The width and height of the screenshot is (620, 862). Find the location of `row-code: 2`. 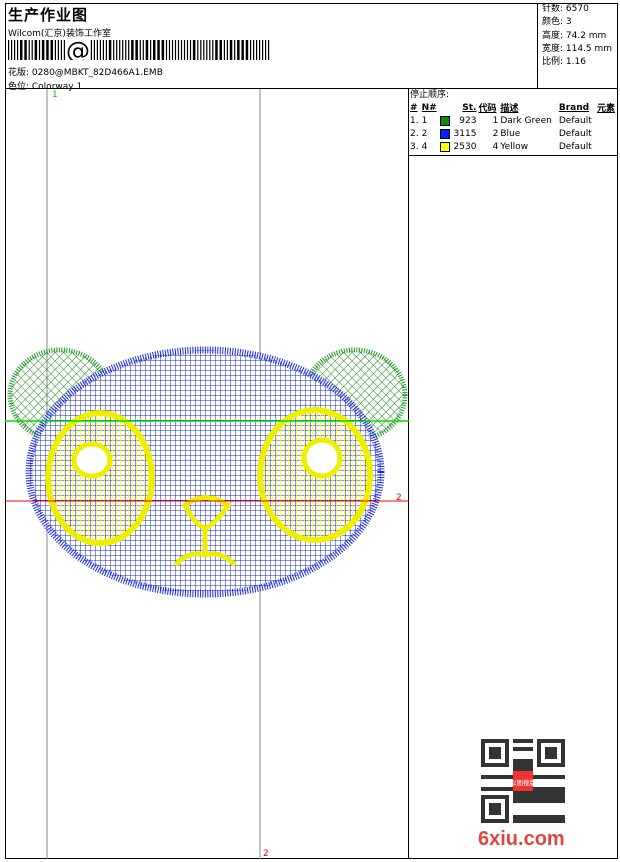

row-code: 2 is located at coordinates (495, 133).